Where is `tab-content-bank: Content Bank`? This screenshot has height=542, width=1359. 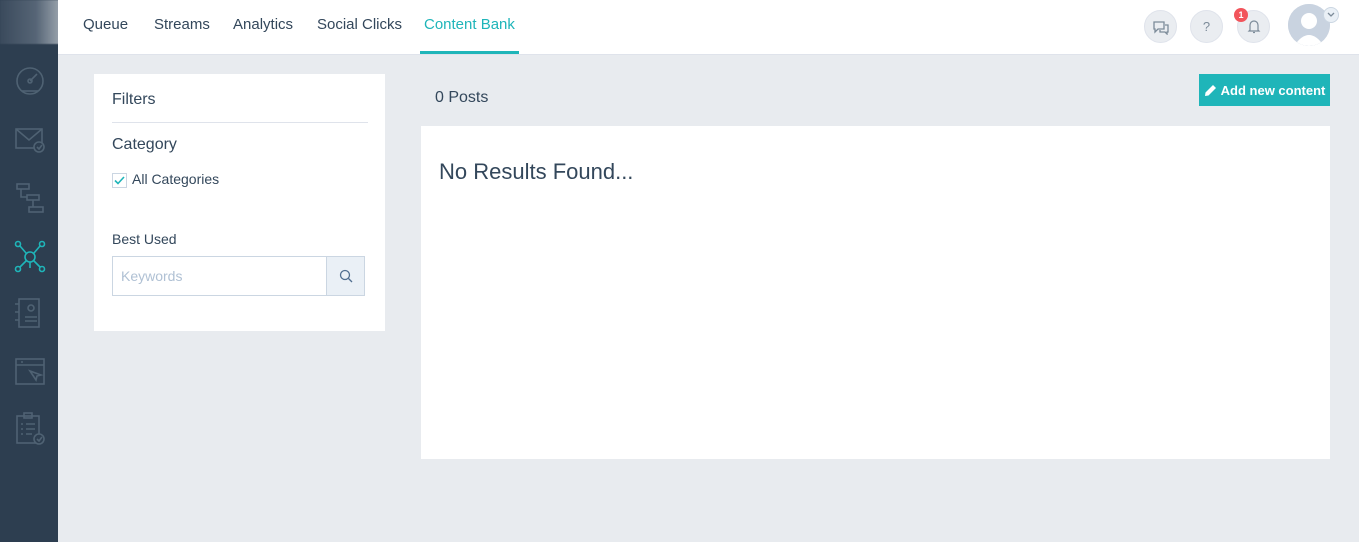
tab-content-bank: Content Bank is located at coordinates (469, 27).